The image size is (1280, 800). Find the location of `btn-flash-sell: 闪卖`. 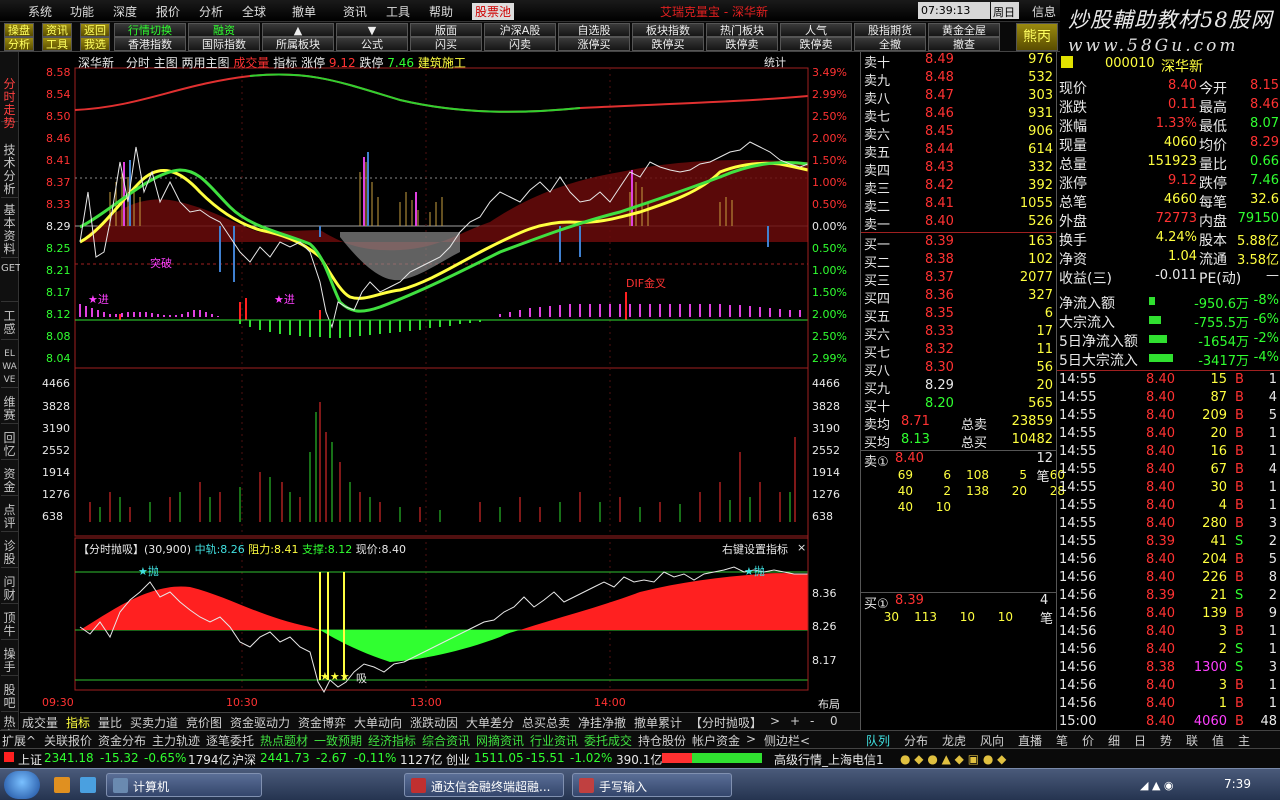

btn-flash-sell: 闪卖 is located at coordinates (520, 44).